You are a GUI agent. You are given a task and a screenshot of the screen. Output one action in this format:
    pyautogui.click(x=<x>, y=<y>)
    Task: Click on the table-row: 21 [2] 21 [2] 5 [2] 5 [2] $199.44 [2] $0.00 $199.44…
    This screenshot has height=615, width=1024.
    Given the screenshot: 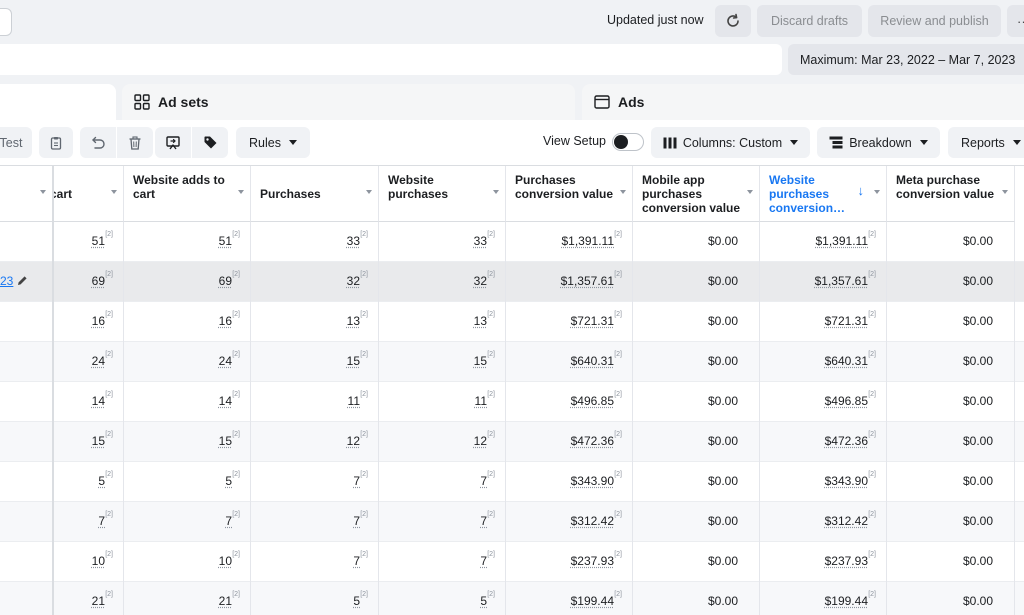 What is the action you would take?
    pyautogui.click(x=512, y=598)
    